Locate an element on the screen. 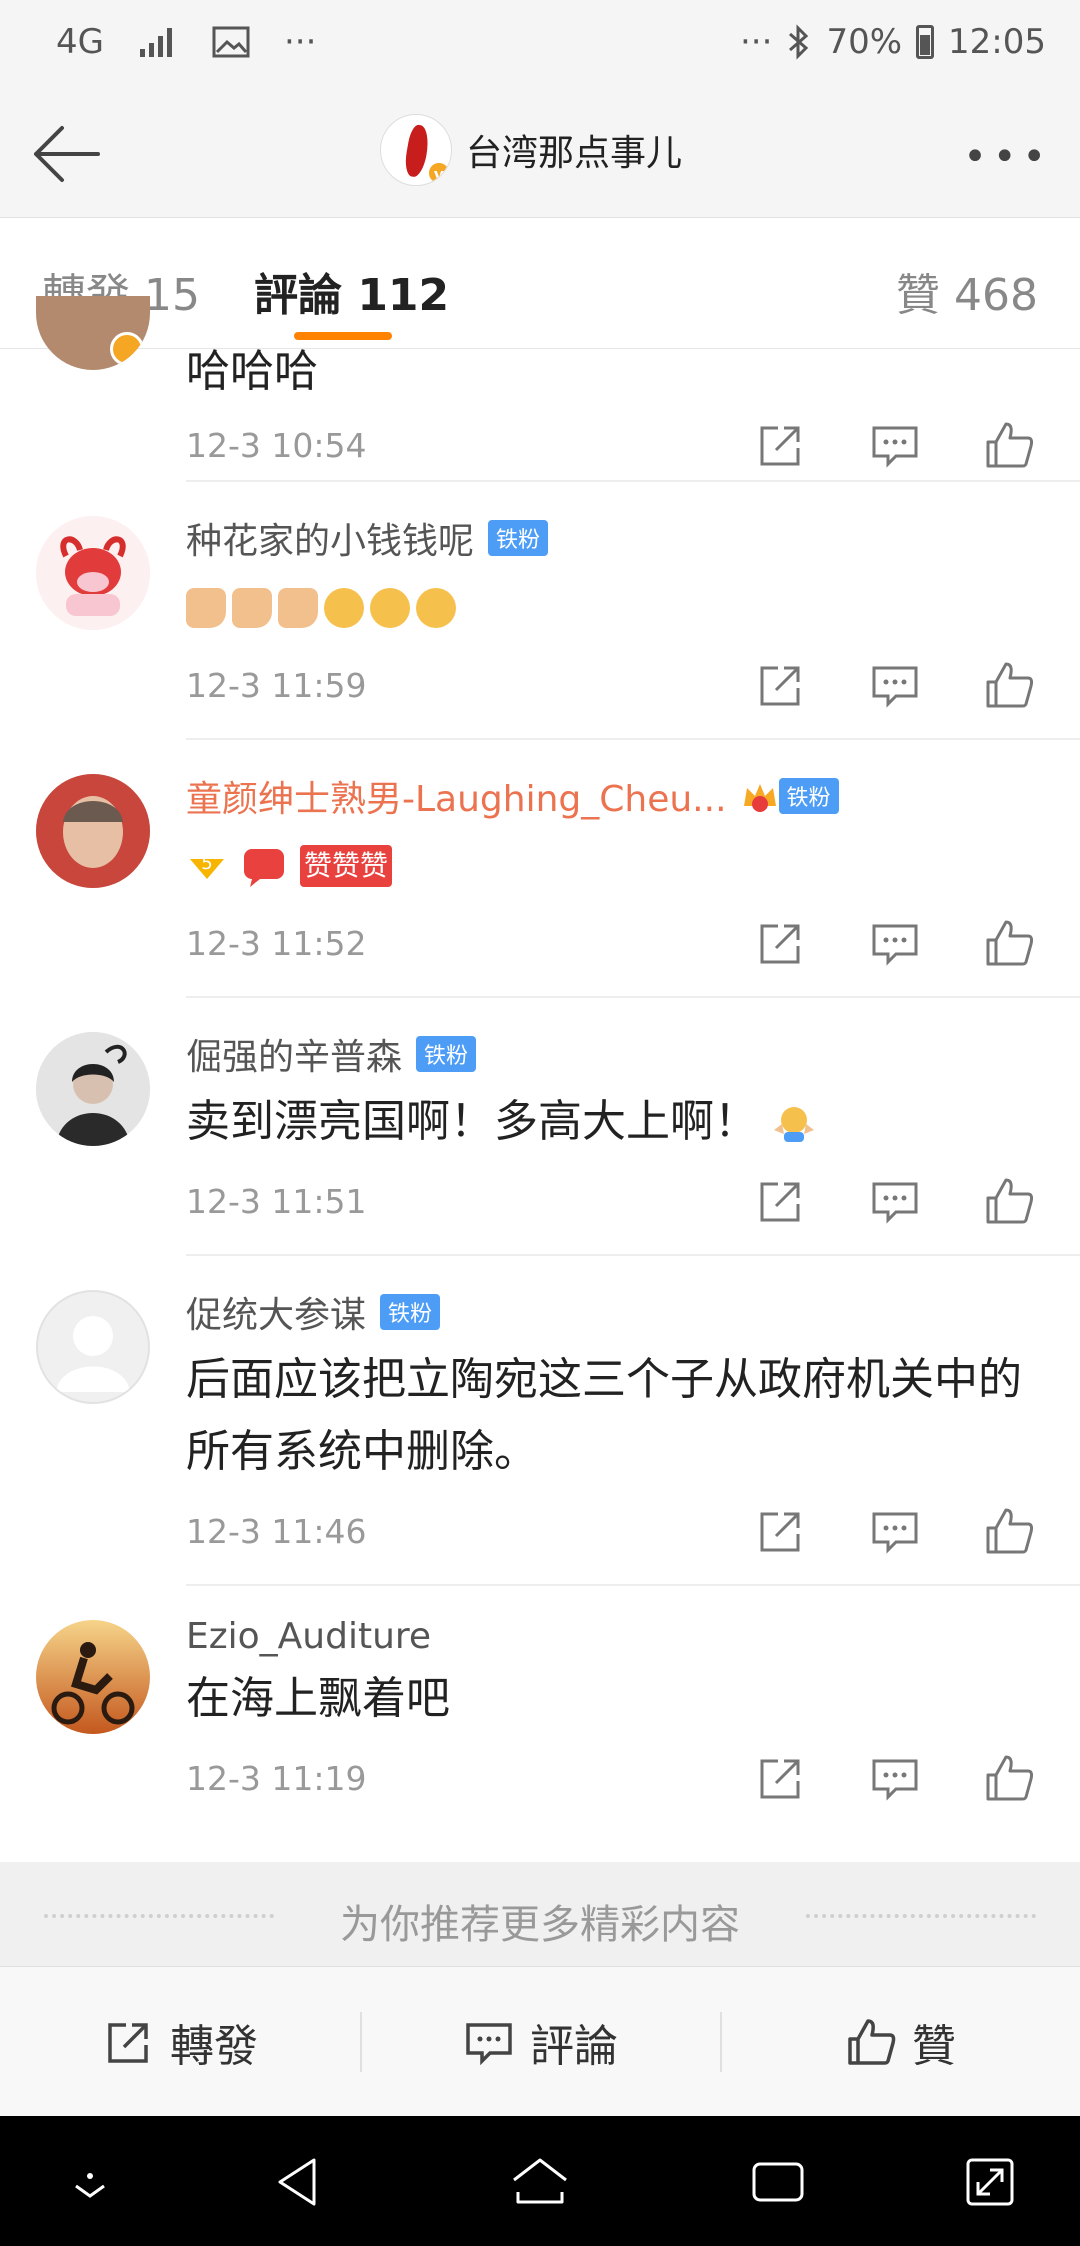 The image size is (1080, 2246). account-name: 台湾那点事儿 is located at coordinates (574, 150).